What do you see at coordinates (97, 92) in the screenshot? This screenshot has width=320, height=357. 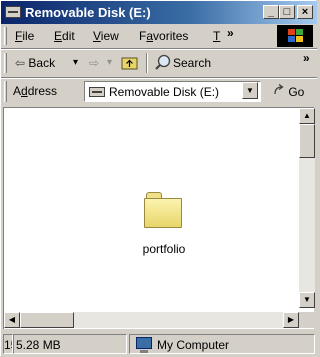 I see `removable-drive-icon` at bounding box center [97, 92].